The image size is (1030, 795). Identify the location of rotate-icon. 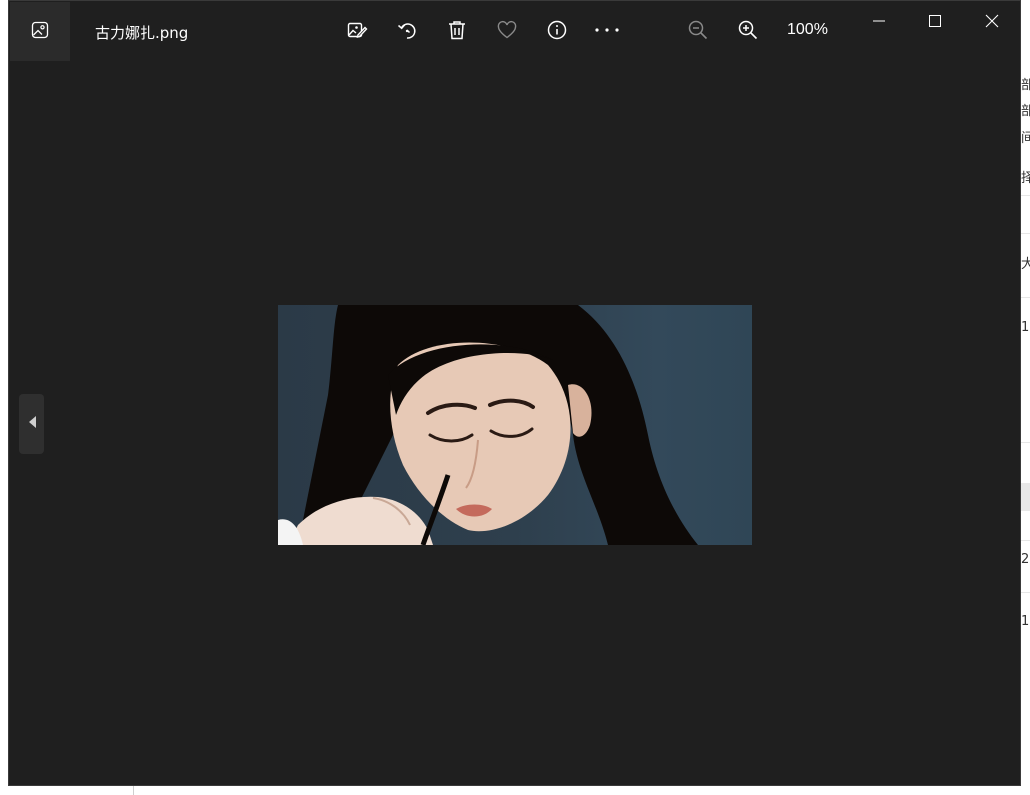
(407, 32).